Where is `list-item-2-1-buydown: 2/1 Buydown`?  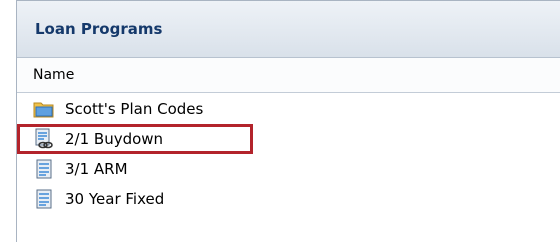 list-item-2-1-buydown: 2/1 Buydown is located at coordinates (135, 139).